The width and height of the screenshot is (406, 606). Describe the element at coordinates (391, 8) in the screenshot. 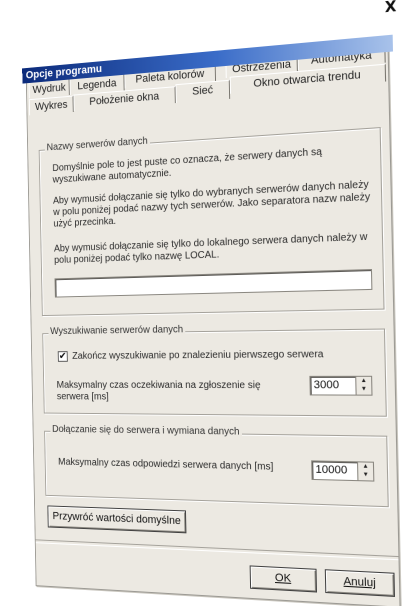

I see `close-icon: X` at that location.